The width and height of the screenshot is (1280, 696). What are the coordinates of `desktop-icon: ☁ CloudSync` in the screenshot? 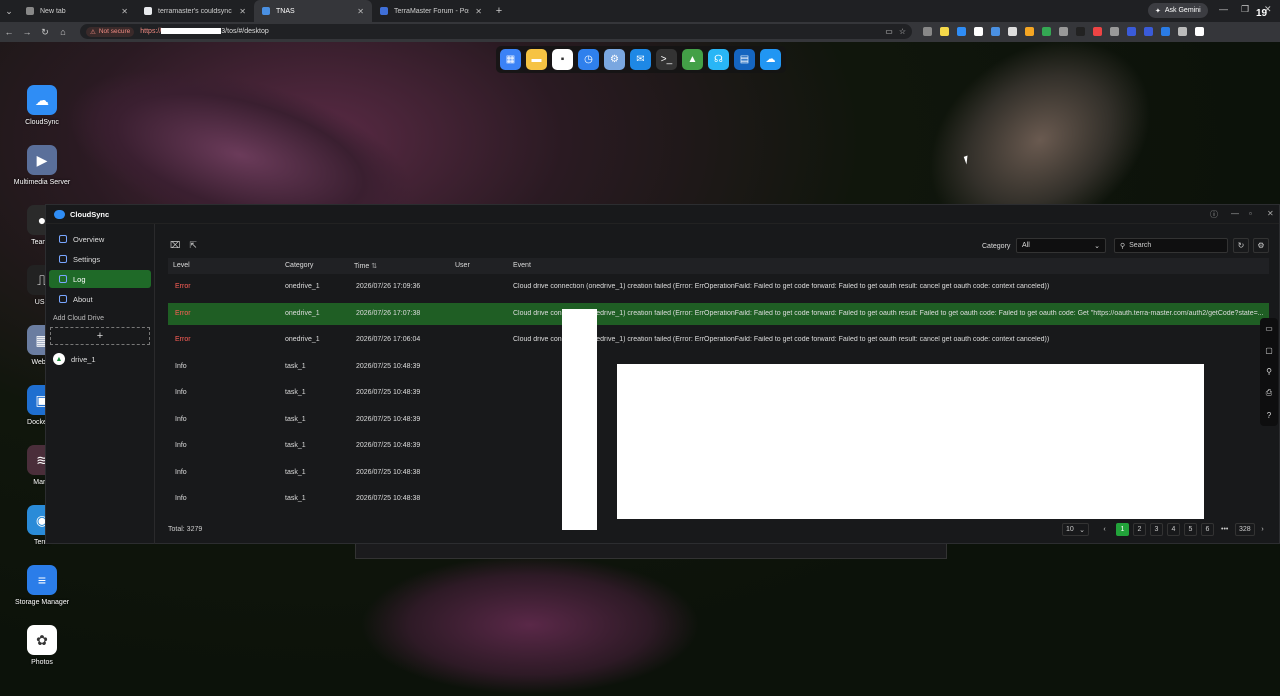 It's located at (42, 105).